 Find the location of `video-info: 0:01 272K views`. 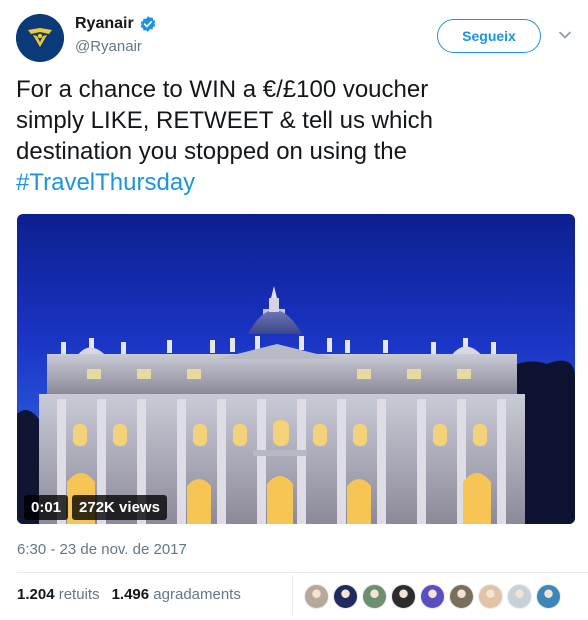

video-info: 0:01 272K views is located at coordinates (95, 507).